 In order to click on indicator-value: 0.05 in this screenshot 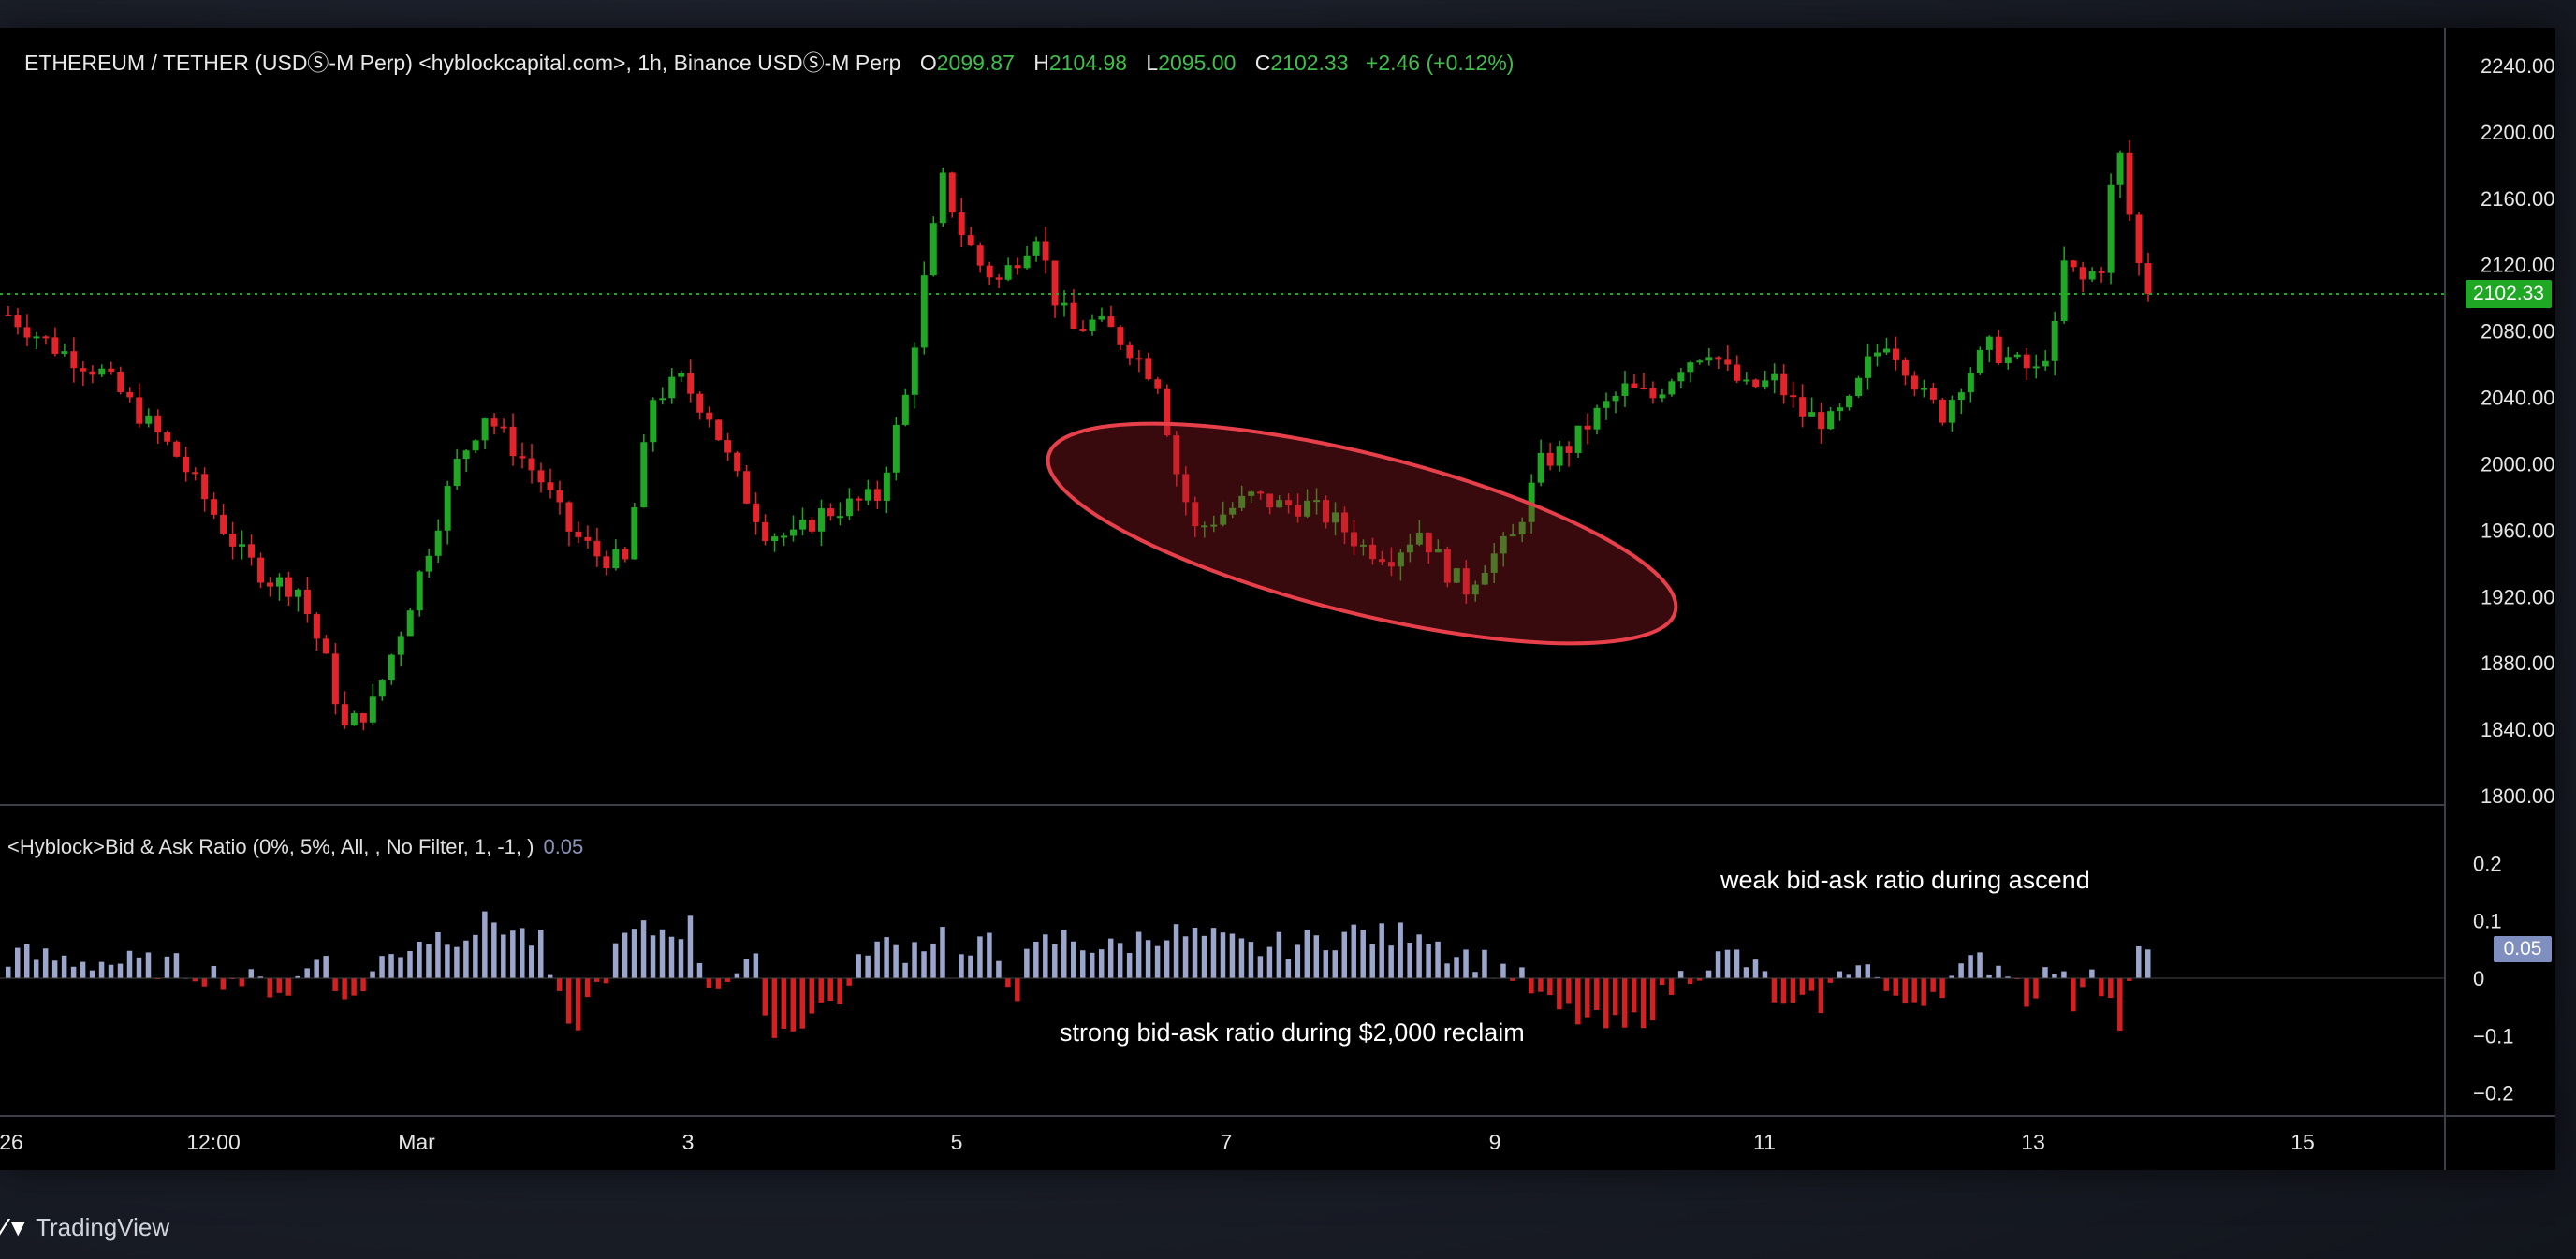, I will do `click(563, 846)`.